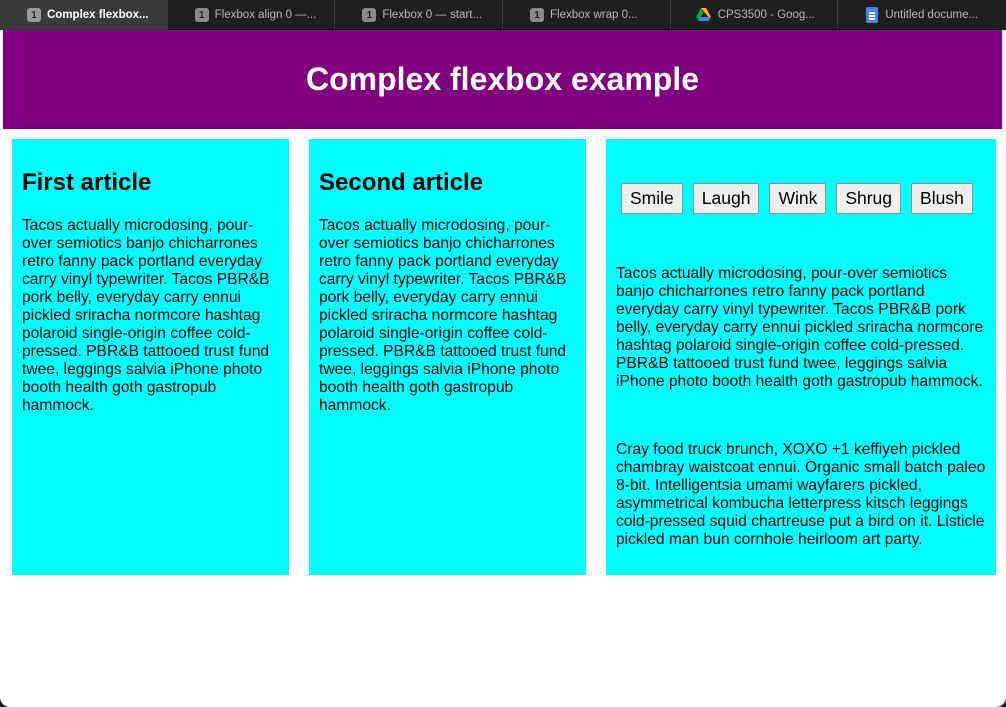 The width and height of the screenshot is (1006, 707). I want to click on page-title: Complex flexbox example, so click(502, 79).